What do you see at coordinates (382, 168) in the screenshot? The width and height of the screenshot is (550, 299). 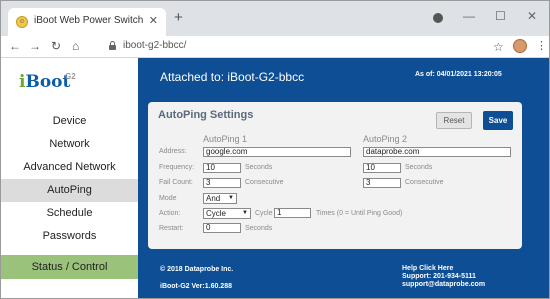 I see `autoping-2-frequency-input: 10` at bounding box center [382, 168].